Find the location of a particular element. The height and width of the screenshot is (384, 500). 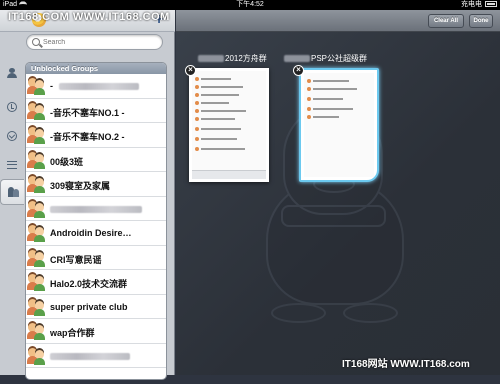

person-icon is located at coordinates (11, 72).